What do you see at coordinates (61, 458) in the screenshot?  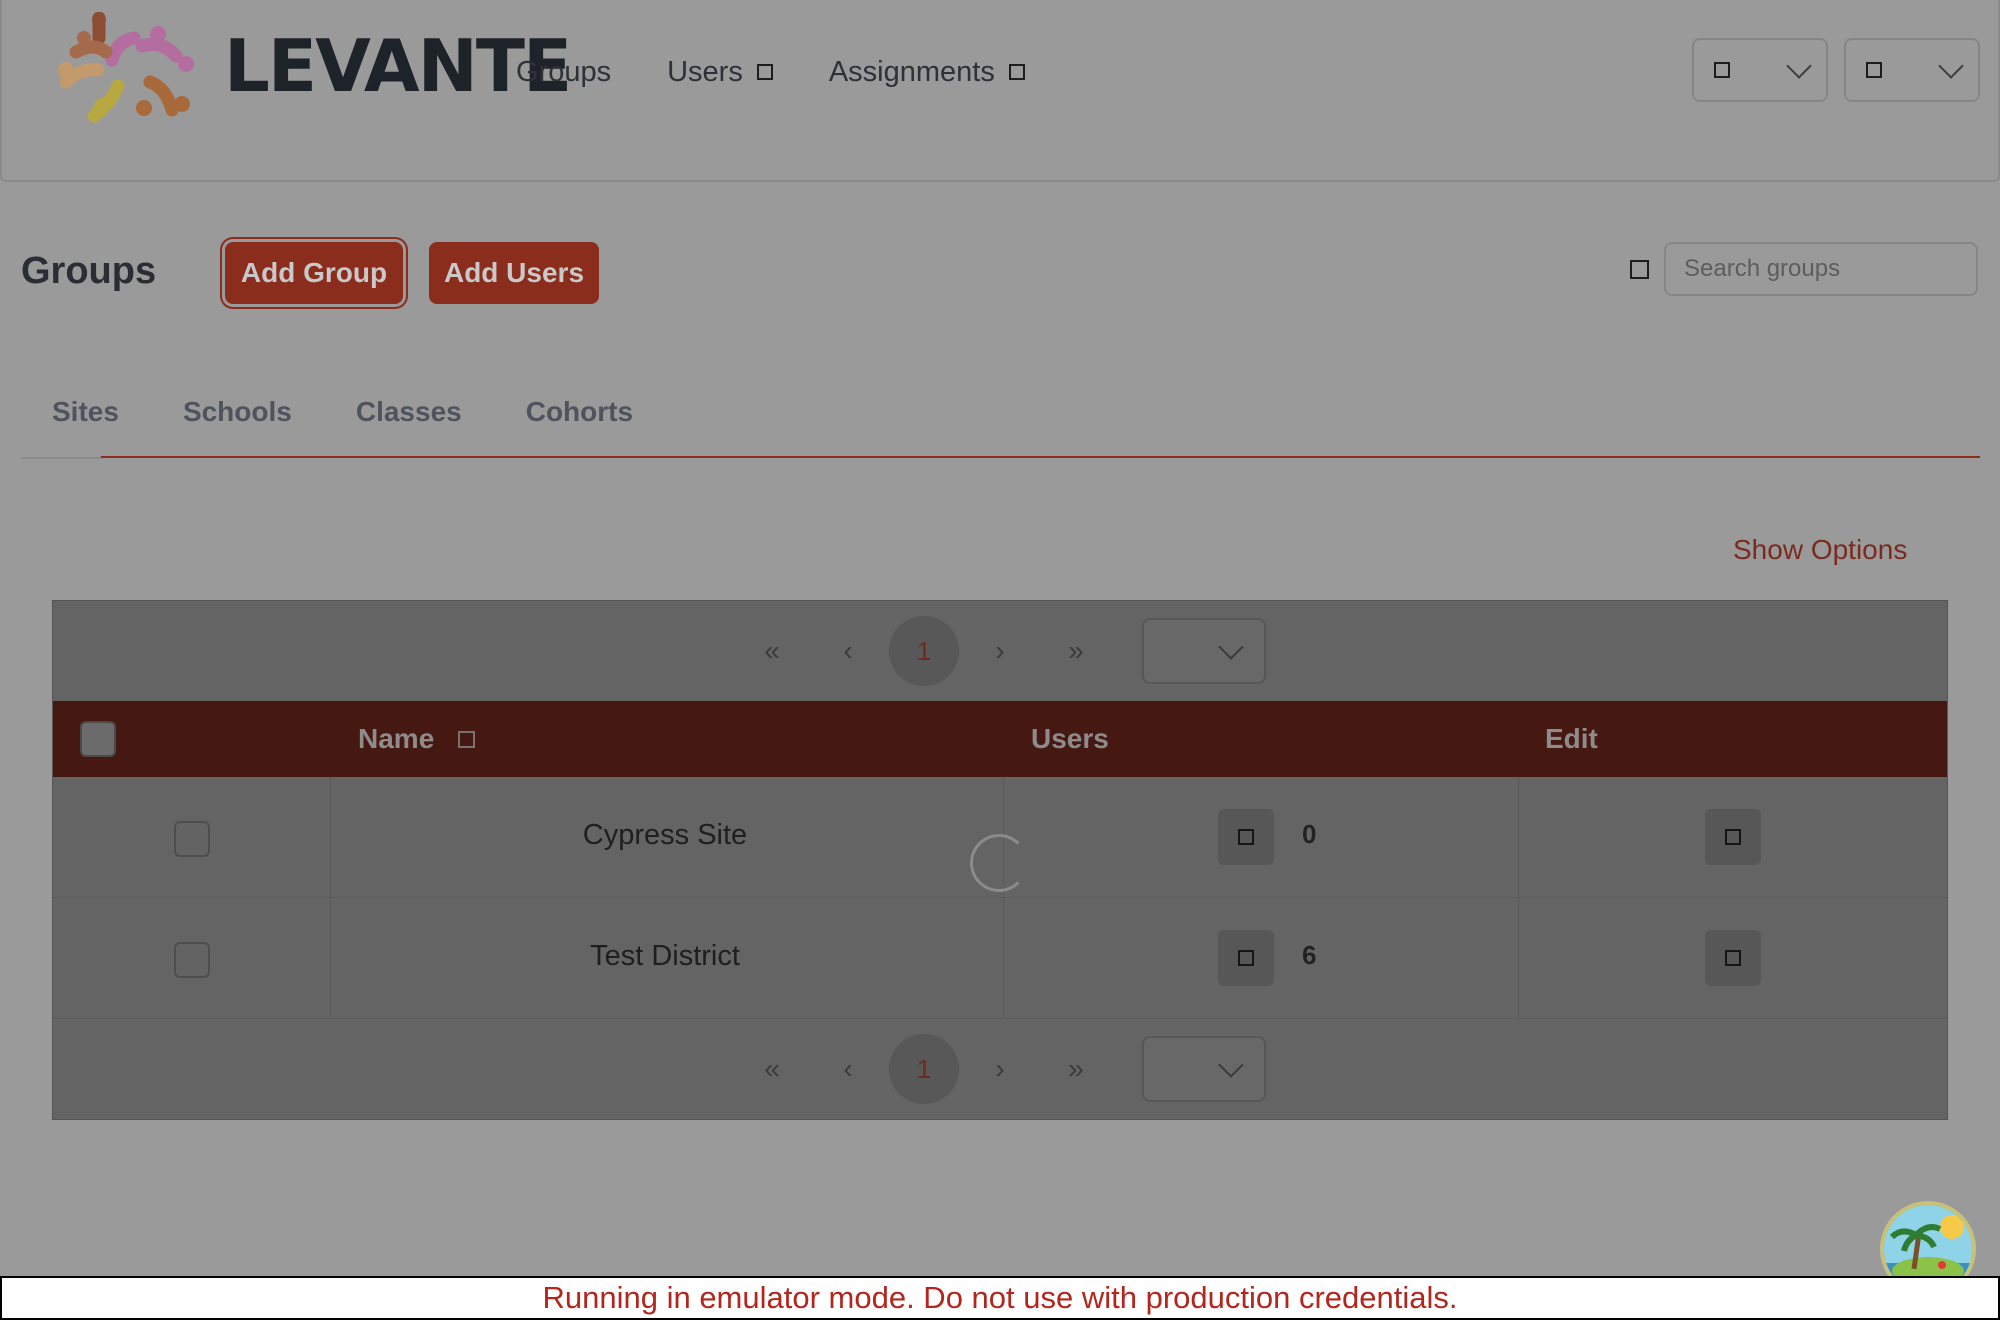 I see `tab-underline-inactive` at bounding box center [61, 458].